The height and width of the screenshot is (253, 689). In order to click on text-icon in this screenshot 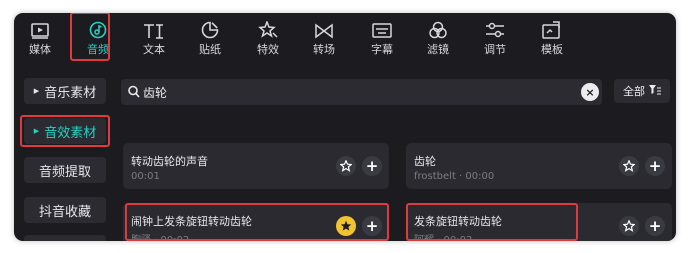, I will do `click(154, 26)`.